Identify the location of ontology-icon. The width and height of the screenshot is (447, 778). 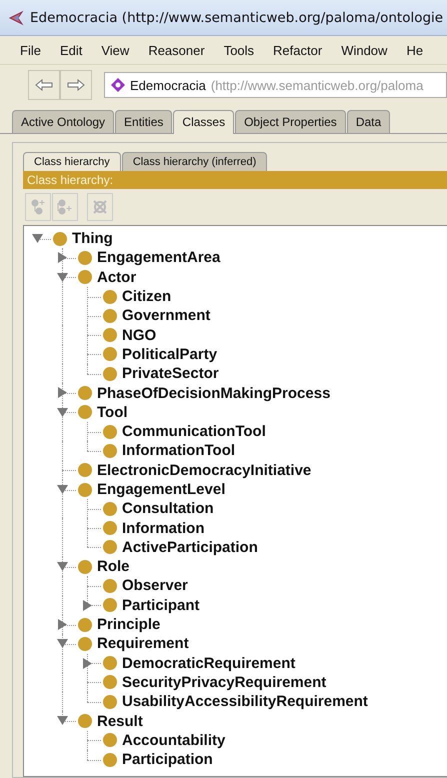
(118, 85).